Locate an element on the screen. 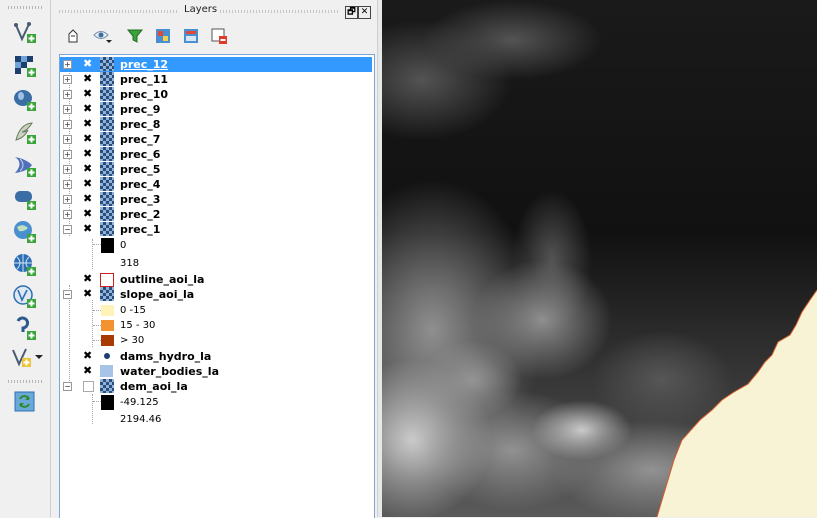  layer-row-prec-3: + ✖ prec_3 is located at coordinates (216, 199).